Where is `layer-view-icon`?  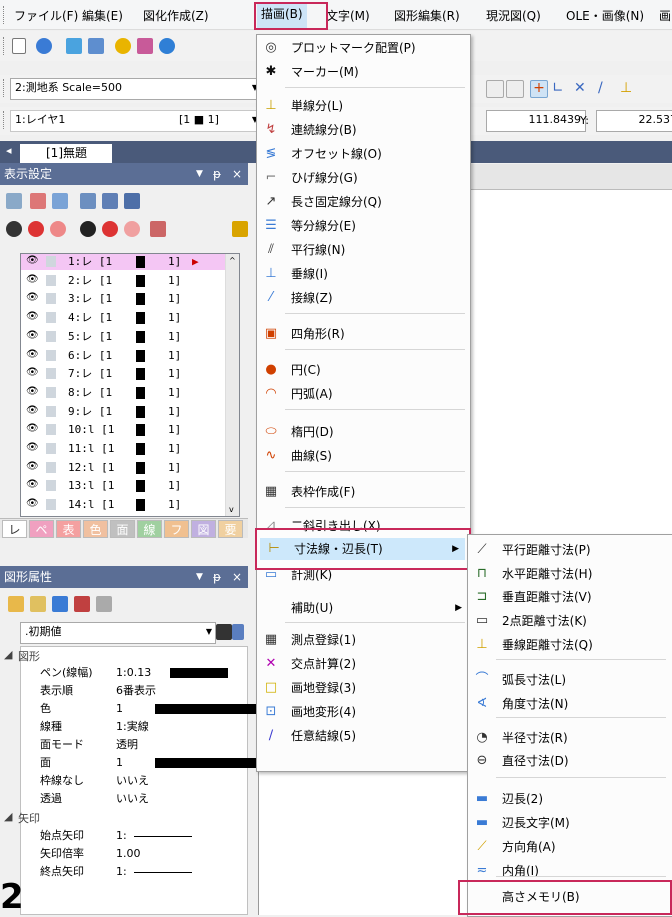 layer-view-icon is located at coordinates (14, 201).